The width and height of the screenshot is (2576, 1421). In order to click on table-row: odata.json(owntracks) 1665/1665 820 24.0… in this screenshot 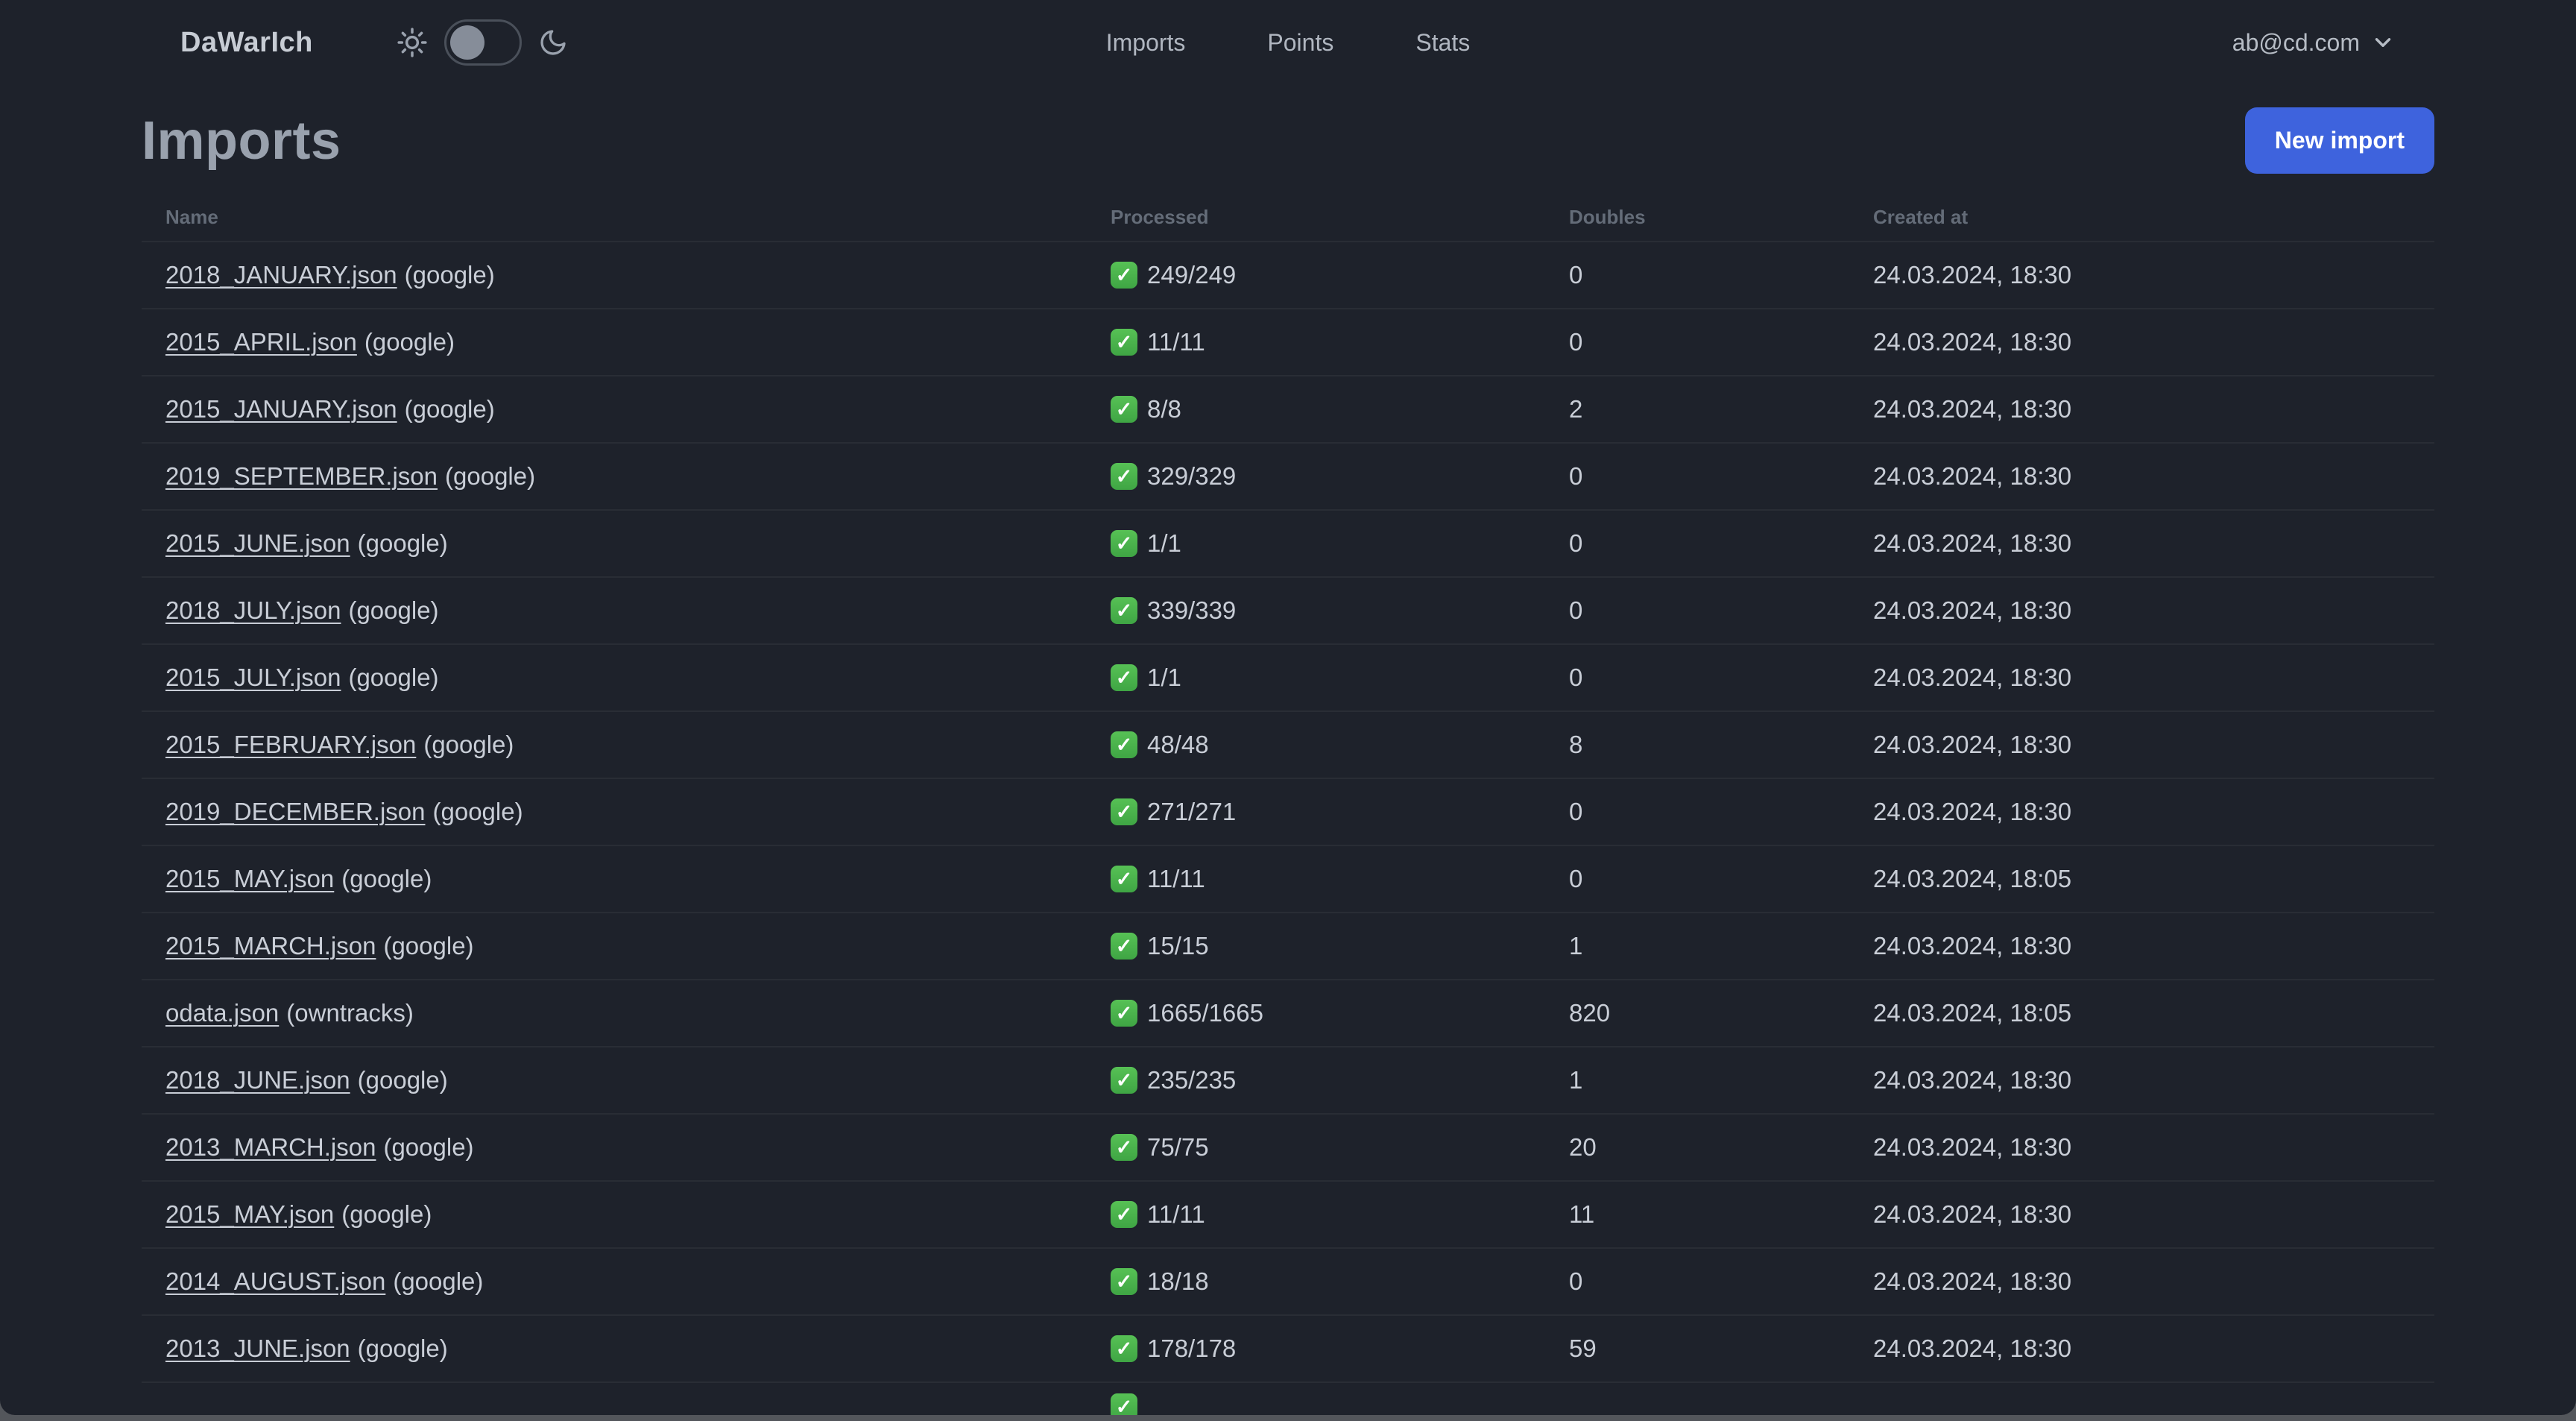, I will do `click(1288, 1012)`.